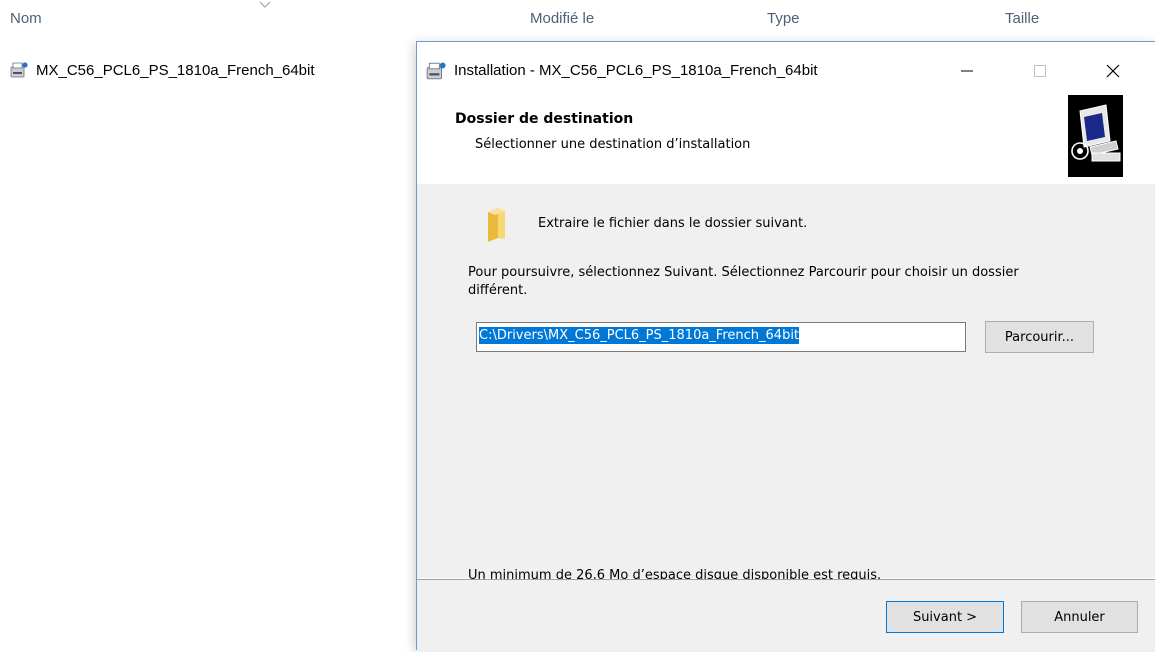  I want to click on minimize-icon, so click(967, 70).